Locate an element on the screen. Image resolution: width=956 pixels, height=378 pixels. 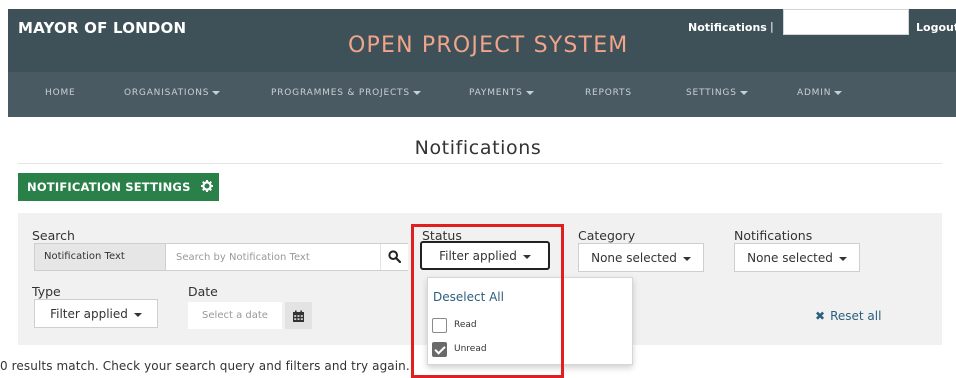
type-dropdown: Filter applied is located at coordinates (96, 313).